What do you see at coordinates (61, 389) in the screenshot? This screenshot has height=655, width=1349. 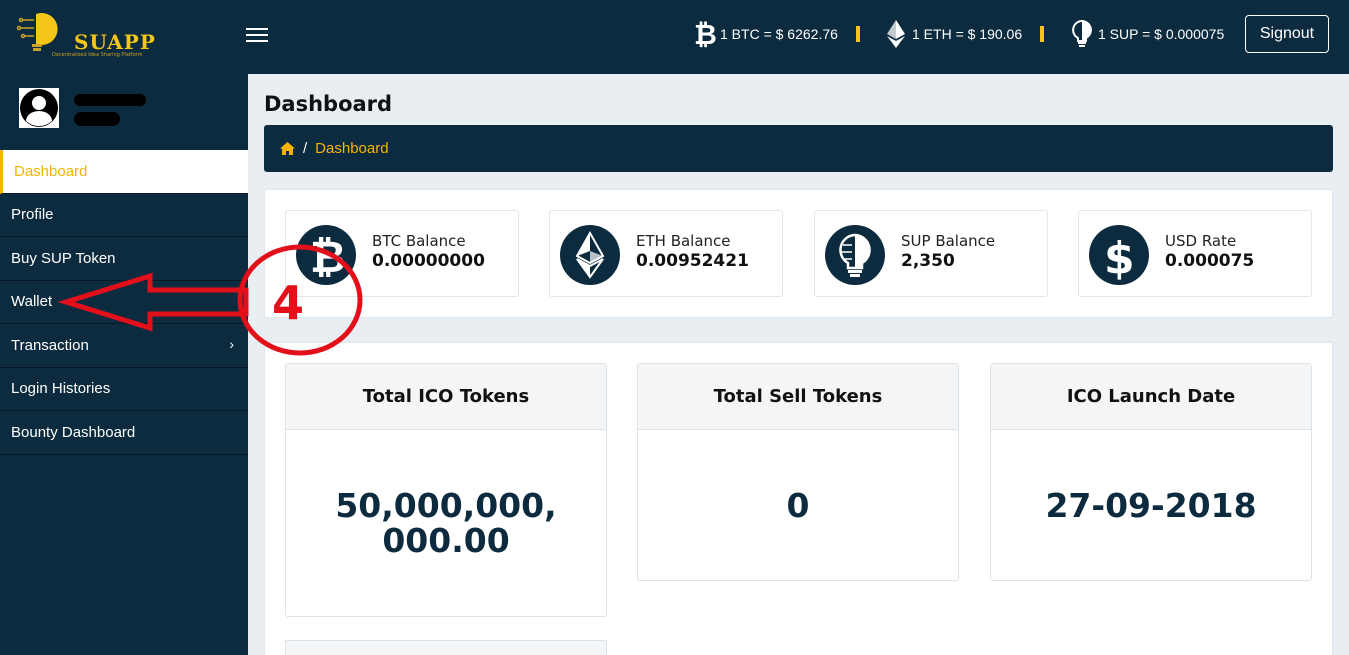 I see `sidebar-item-label: Login Histories` at bounding box center [61, 389].